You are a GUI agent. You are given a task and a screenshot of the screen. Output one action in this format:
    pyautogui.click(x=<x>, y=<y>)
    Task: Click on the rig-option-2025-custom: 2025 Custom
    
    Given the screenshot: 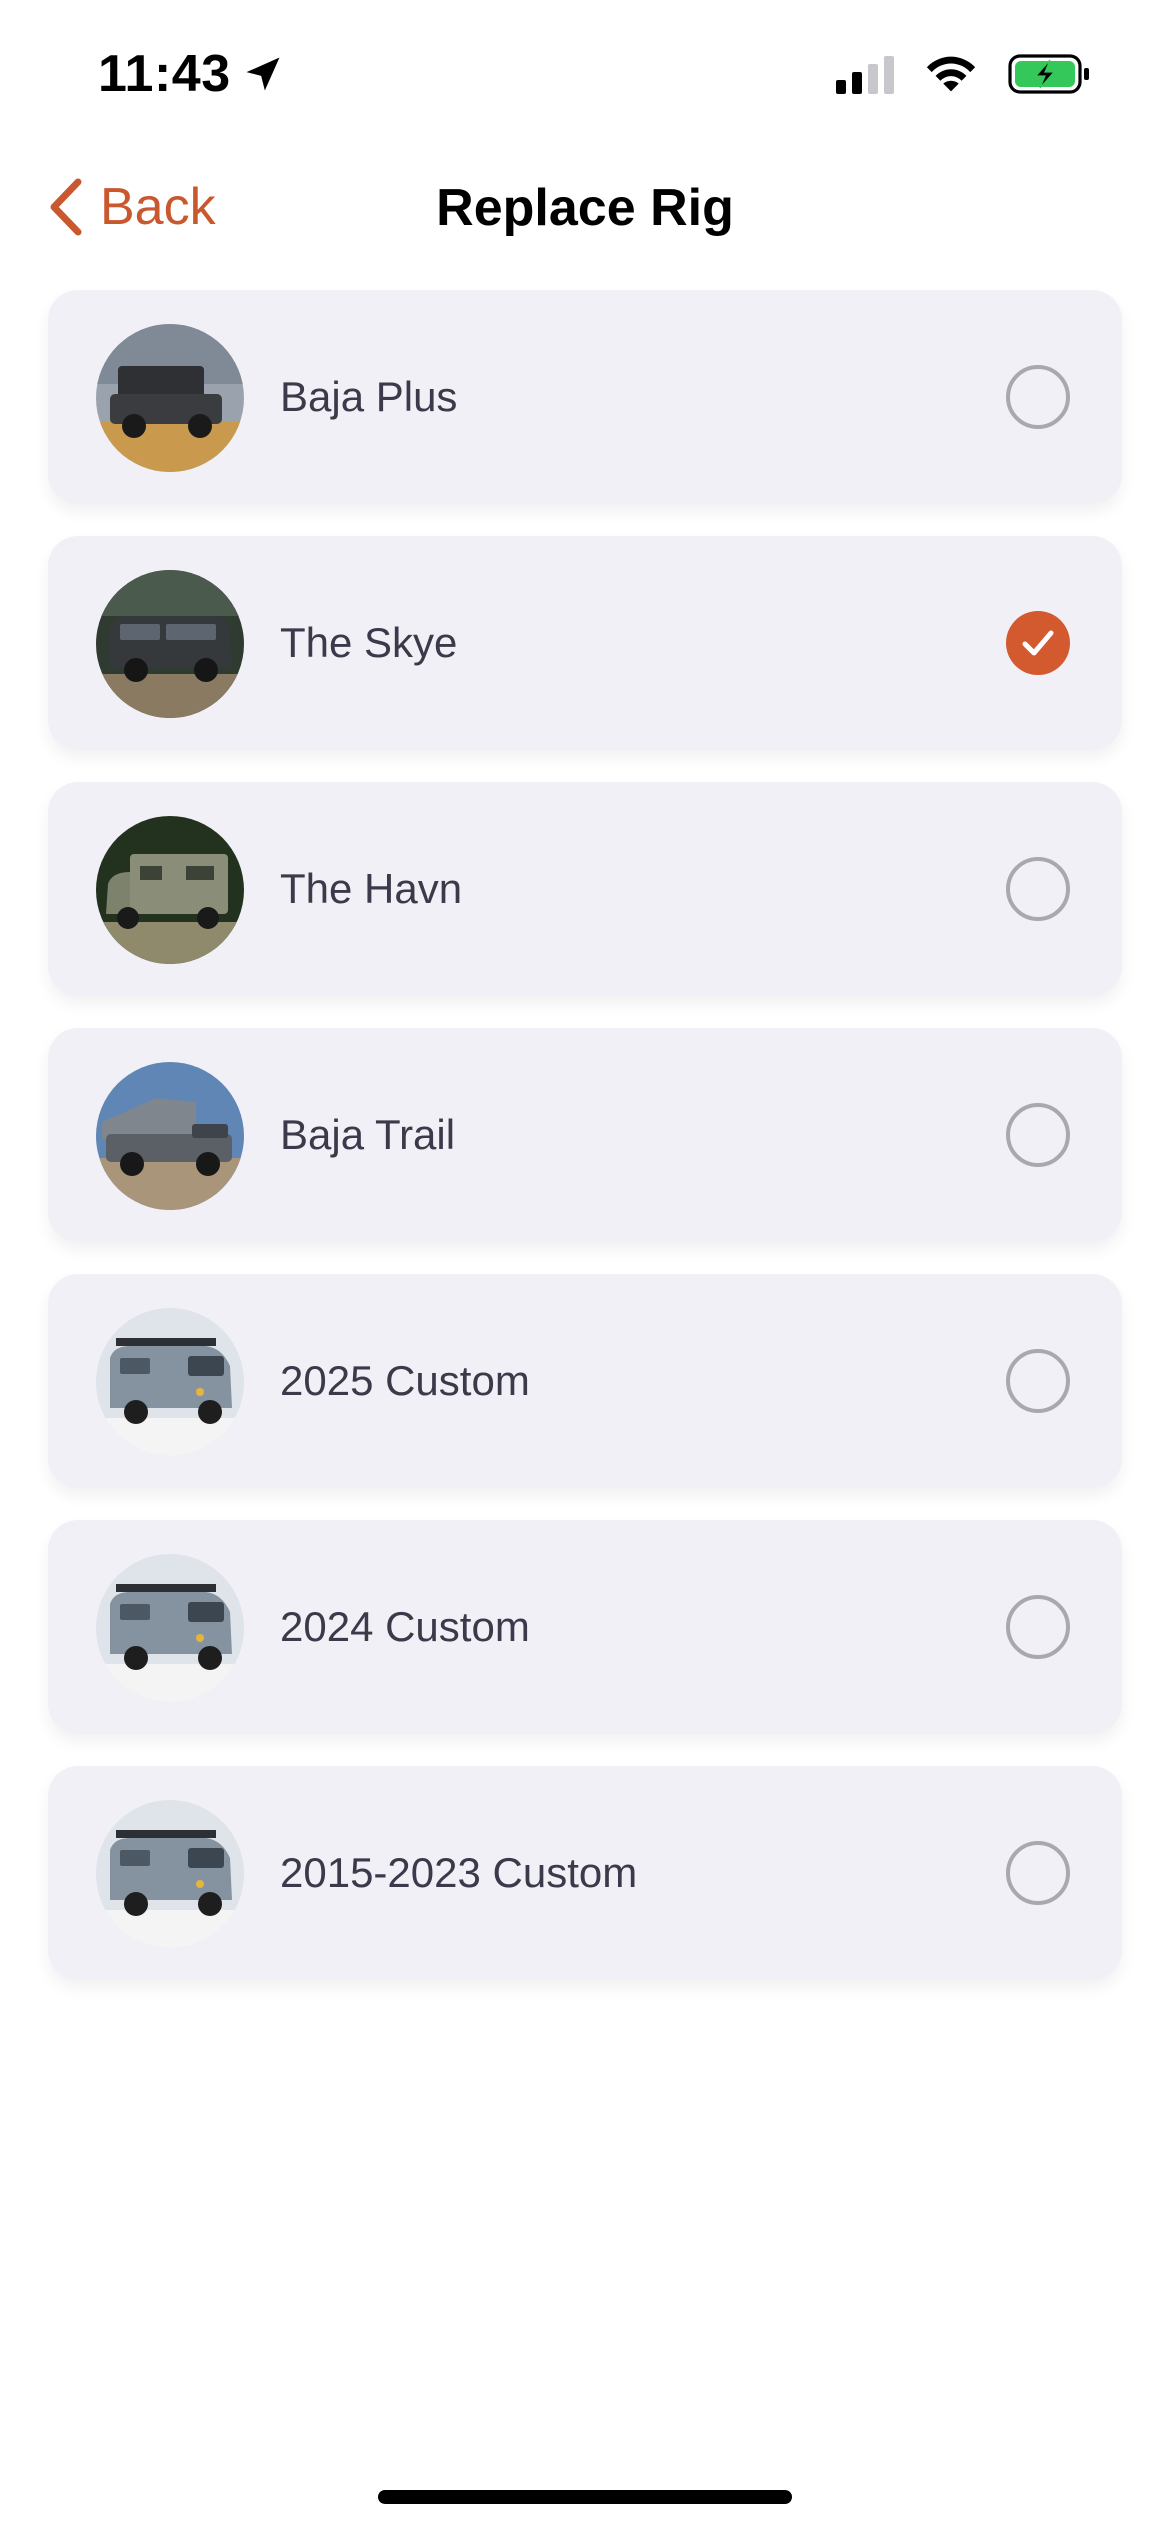 What is the action you would take?
    pyautogui.click(x=585, y=1381)
    